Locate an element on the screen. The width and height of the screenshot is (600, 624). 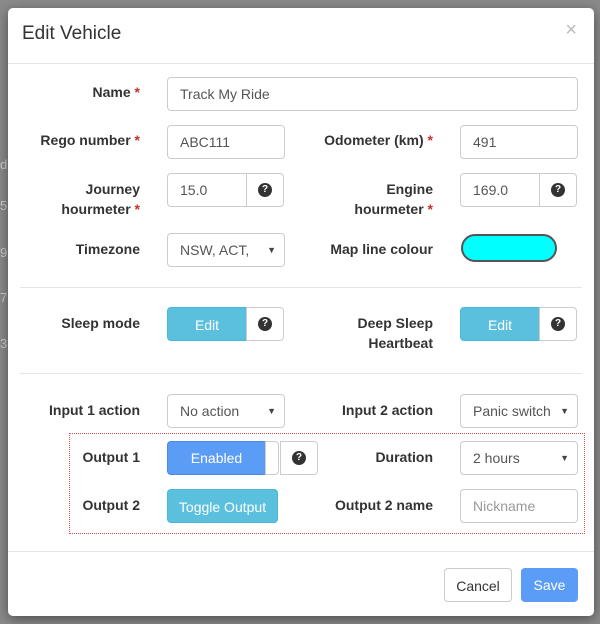
backdrop-text: d is located at coordinates (4, 164).